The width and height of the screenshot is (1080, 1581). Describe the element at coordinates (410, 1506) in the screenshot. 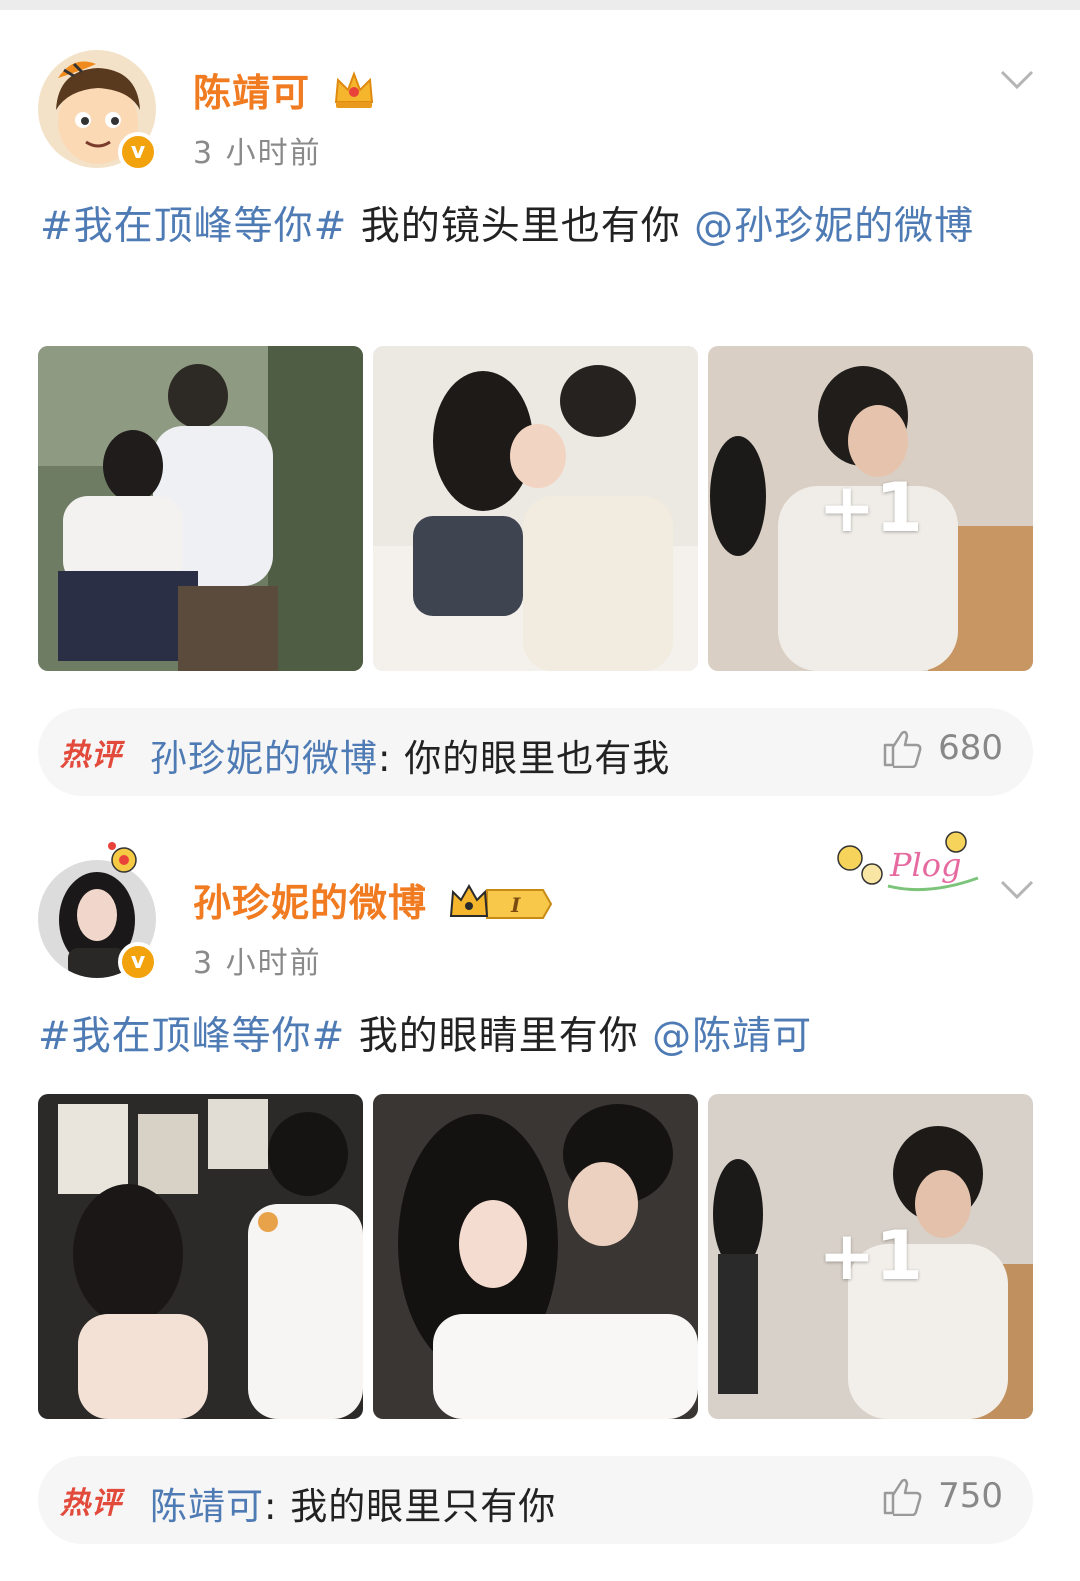

I see `hot-comment-text: : 我的眼里只有你` at that location.